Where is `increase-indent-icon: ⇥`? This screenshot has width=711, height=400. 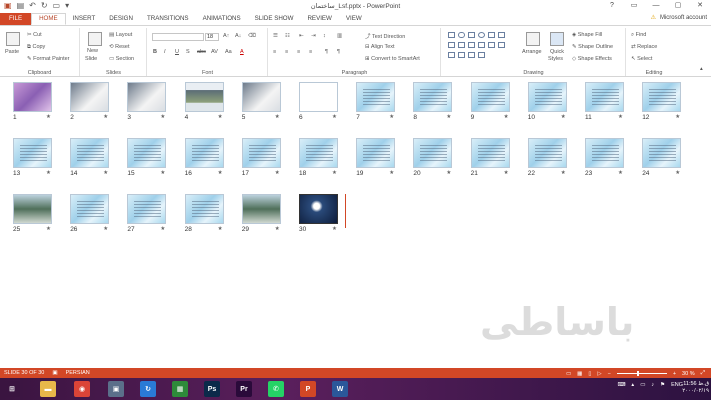 increase-indent-icon: ⇥ is located at coordinates (313, 36).